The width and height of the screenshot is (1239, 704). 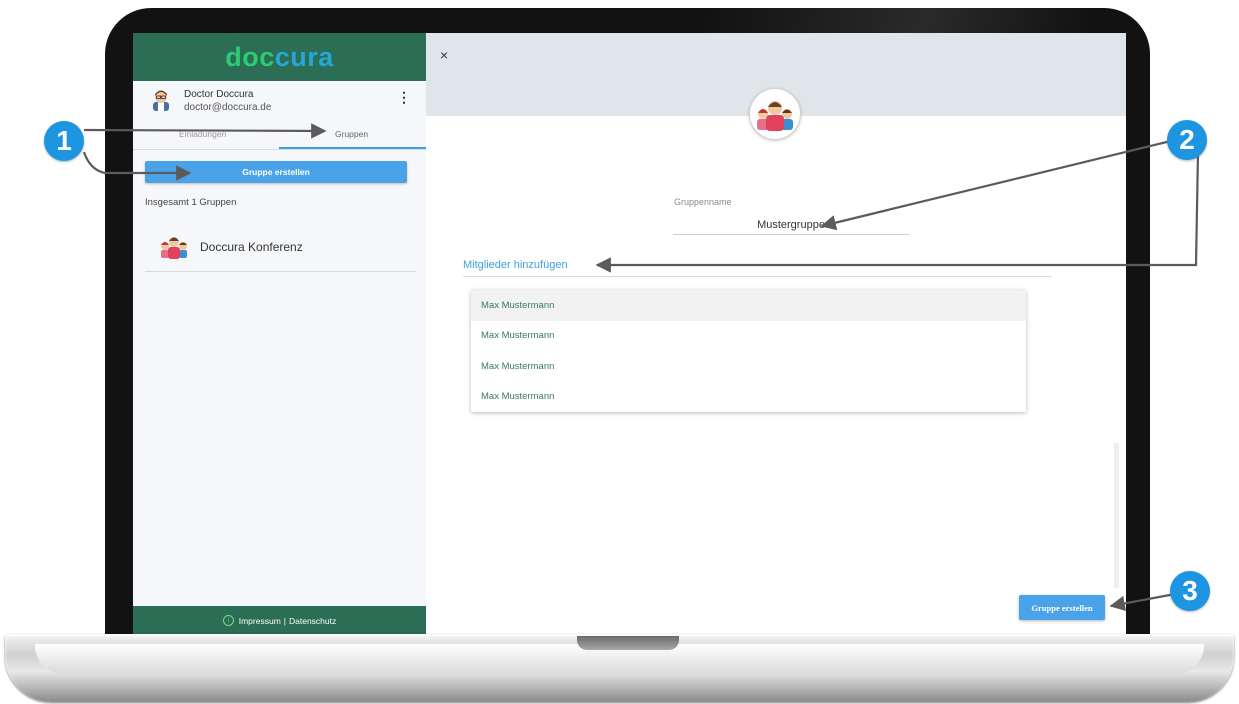 I want to click on annotation-badge-1: 1, so click(x=64, y=141).